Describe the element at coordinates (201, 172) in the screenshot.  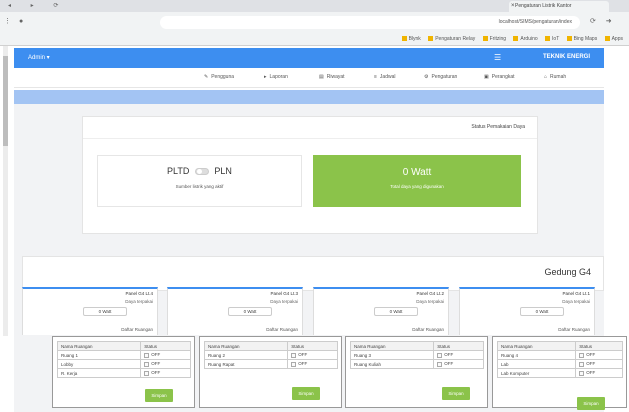
I see `source-toggle` at that location.